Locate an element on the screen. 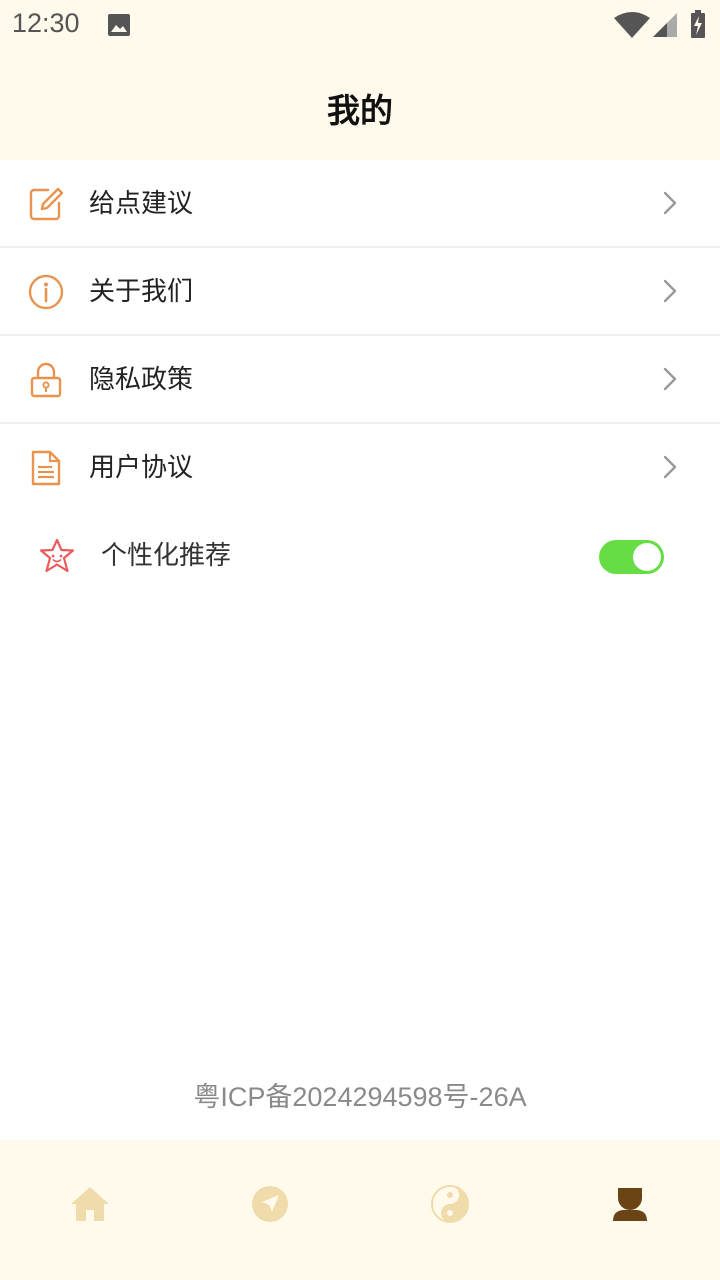 This screenshot has width=720, height=1280. menu-item-label: 给点建议 is located at coordinates (141, 204).